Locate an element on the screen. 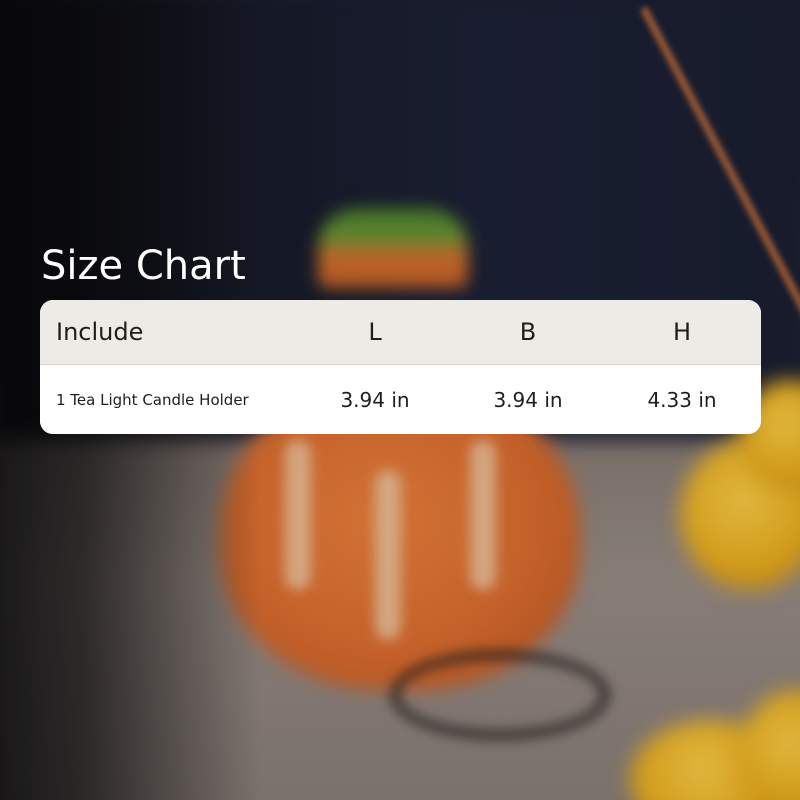 This screenshot has height=800, width=800. header-height: H is located at coordinates (682, 332).